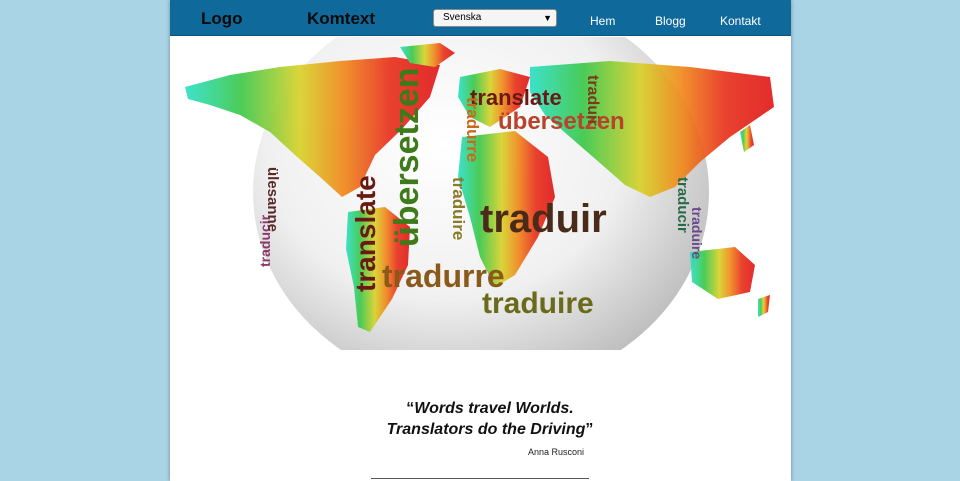  I want to click on quote-close-mark: ”, so click(589, 429).